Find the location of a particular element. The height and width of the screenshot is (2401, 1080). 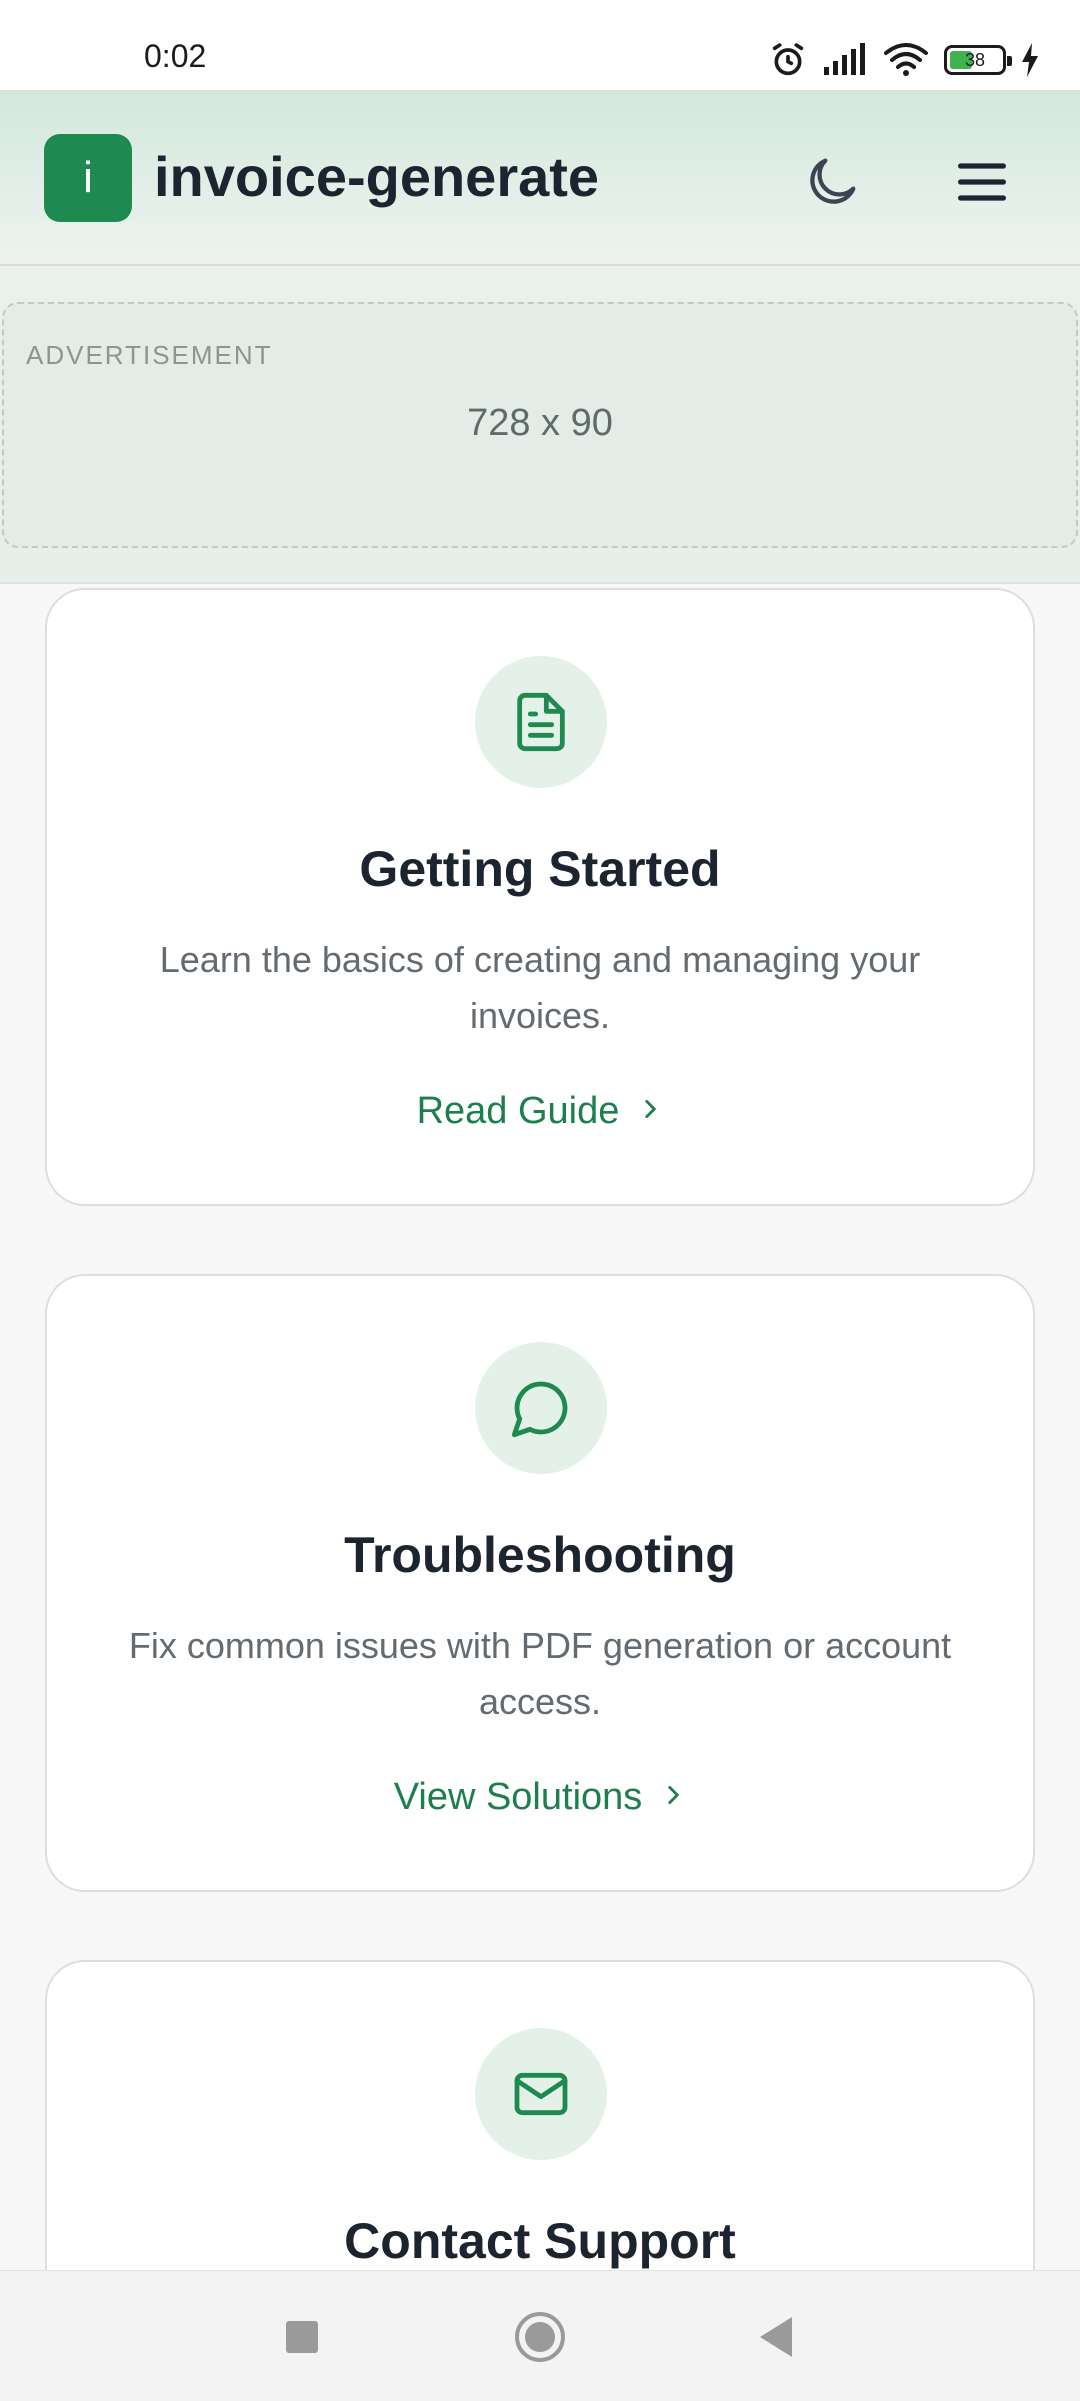

ad-size: 728 x 90 is located at coordinates (540, 423).